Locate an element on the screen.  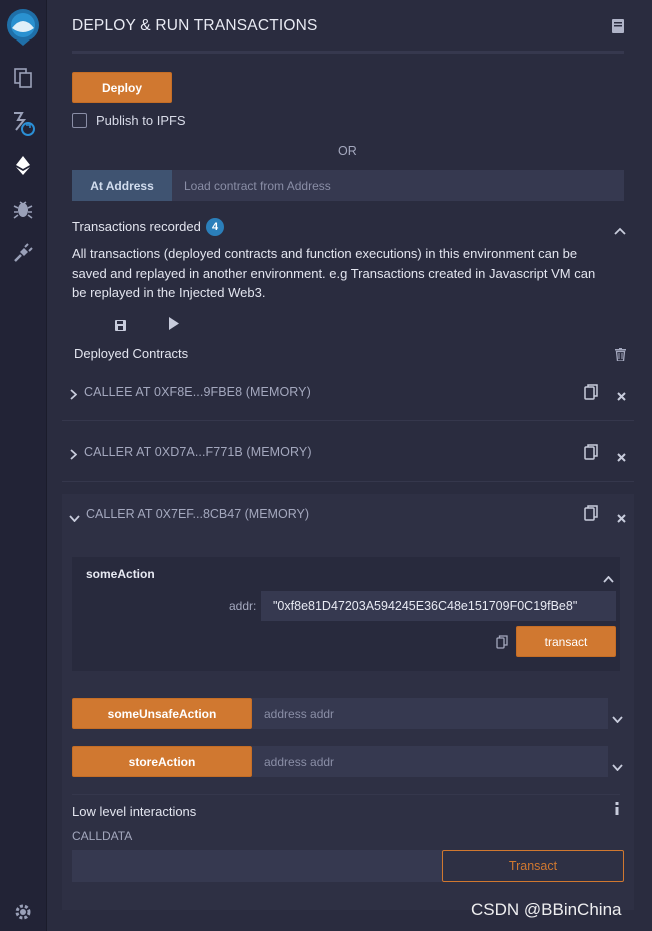
collapse-chevron-icon is located at coordinates (74, 516).